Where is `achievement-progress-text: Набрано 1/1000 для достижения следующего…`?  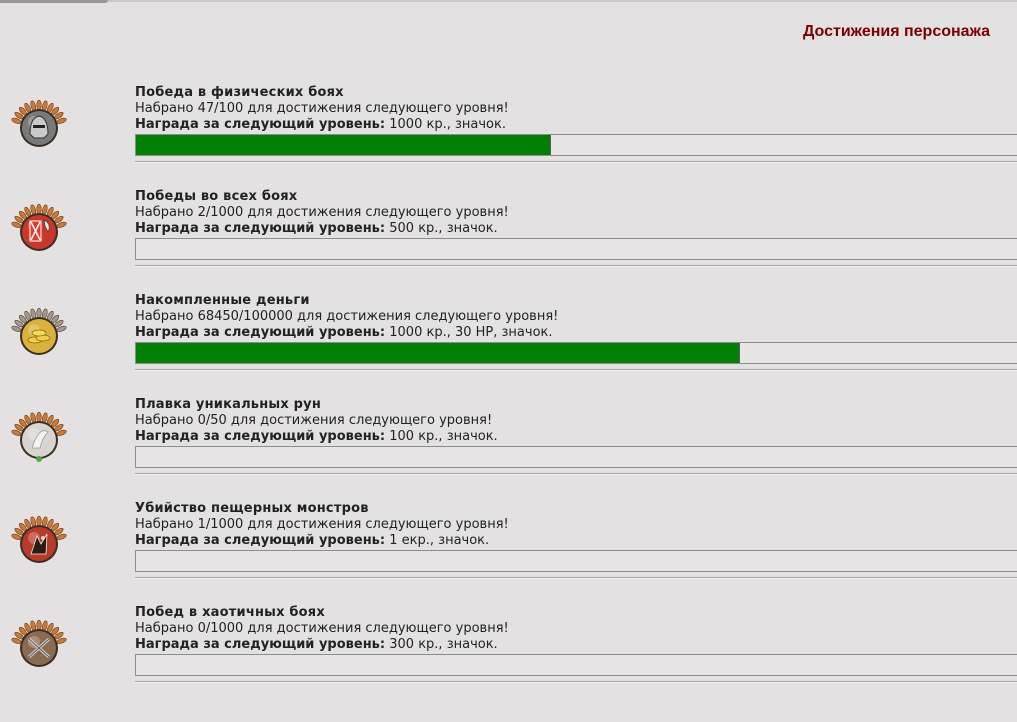 achievement-progress-text: Набрано 1/1000 для достижения следующего… is located at coordinates (322, 524).